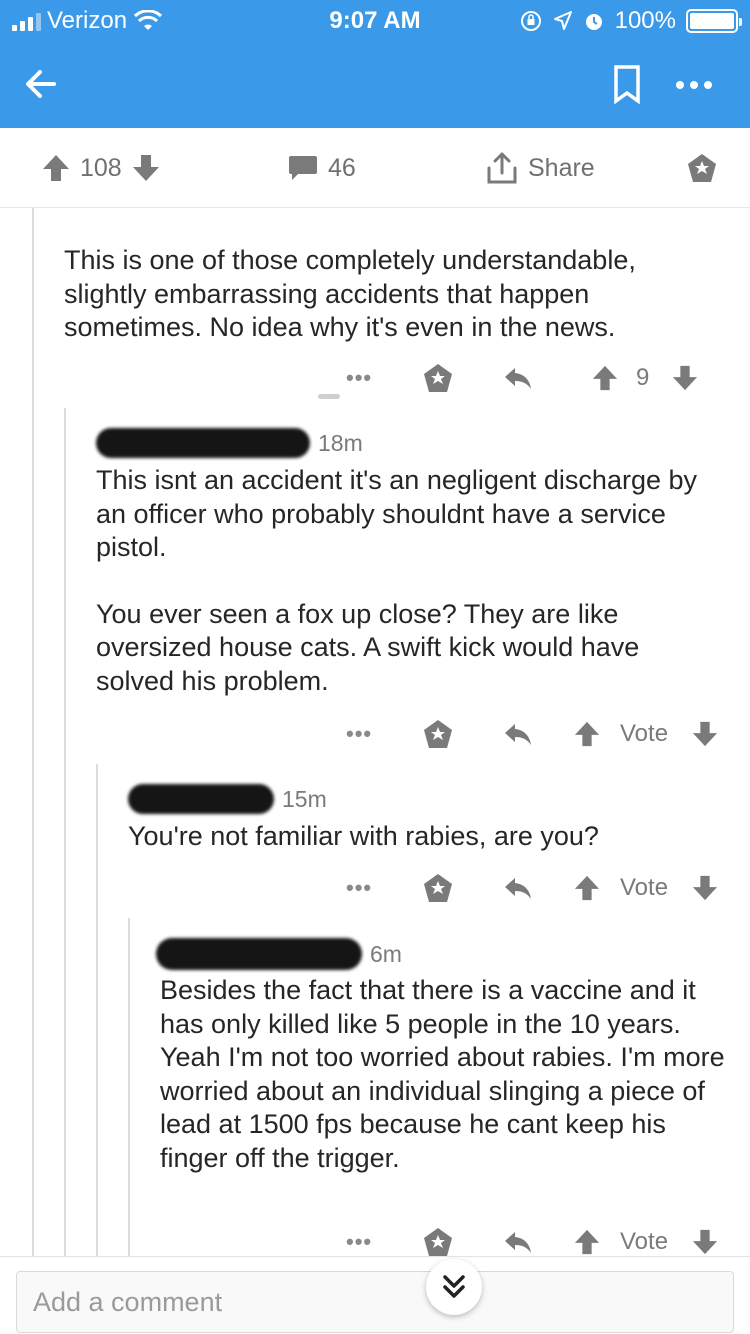  I want to click on comment-age: 6m, so click(386, 953).